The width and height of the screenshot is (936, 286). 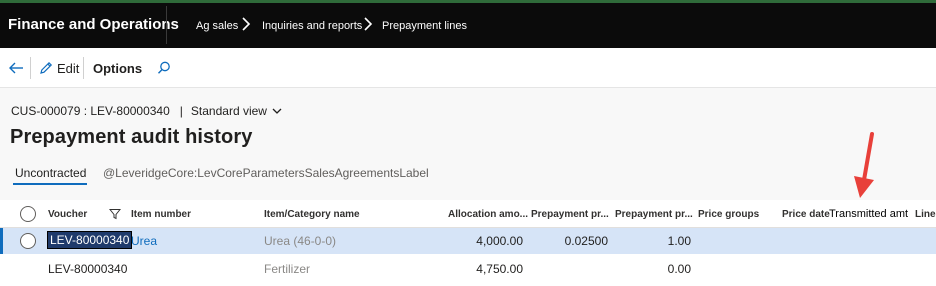 What do you see at coordinates (277, 111) in the screenshot?
I see `chevron-down-icon` at bounding box center [277, 111].